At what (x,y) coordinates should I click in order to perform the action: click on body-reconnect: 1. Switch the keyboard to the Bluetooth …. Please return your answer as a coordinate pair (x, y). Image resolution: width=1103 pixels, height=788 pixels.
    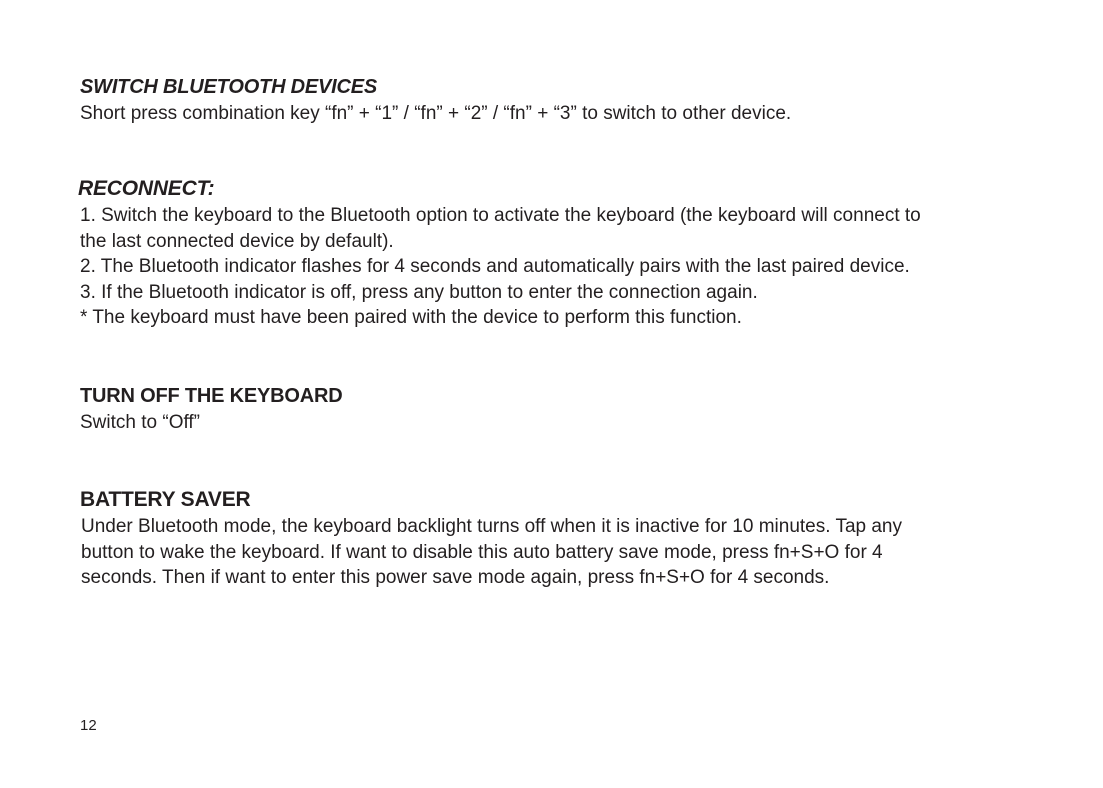
    Looking at the image, I should click on (559, 267).